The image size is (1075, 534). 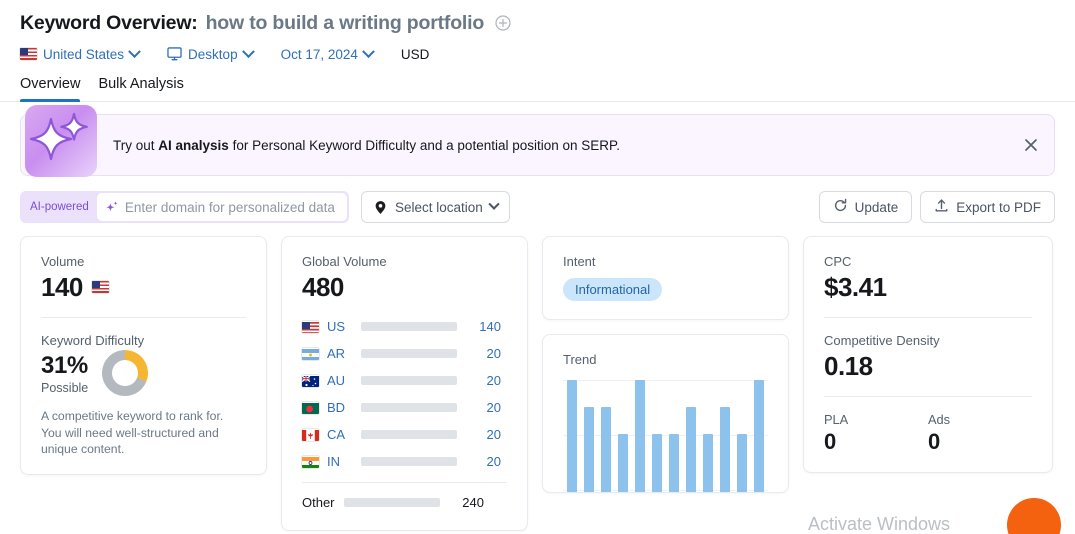 I want to click on device-selector: Desktop, so click(x=211, y=53).